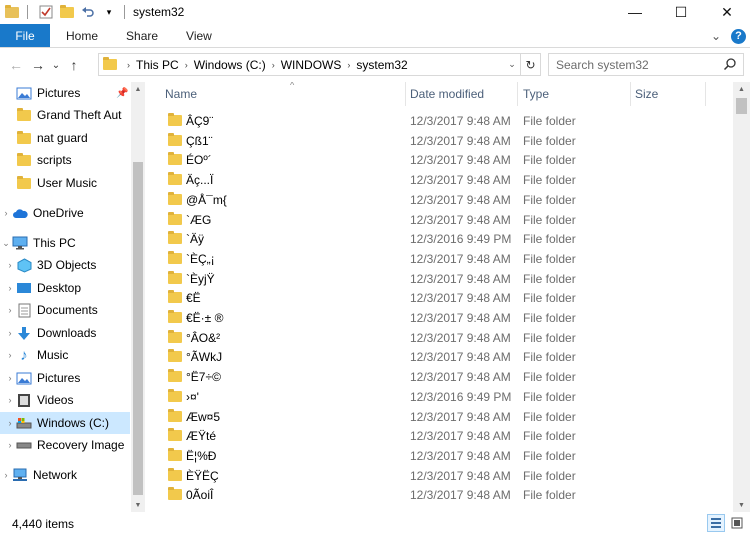 The width and height of the screenshot is (750, 535). I want to click on tab-view: View, so click(199, 35).